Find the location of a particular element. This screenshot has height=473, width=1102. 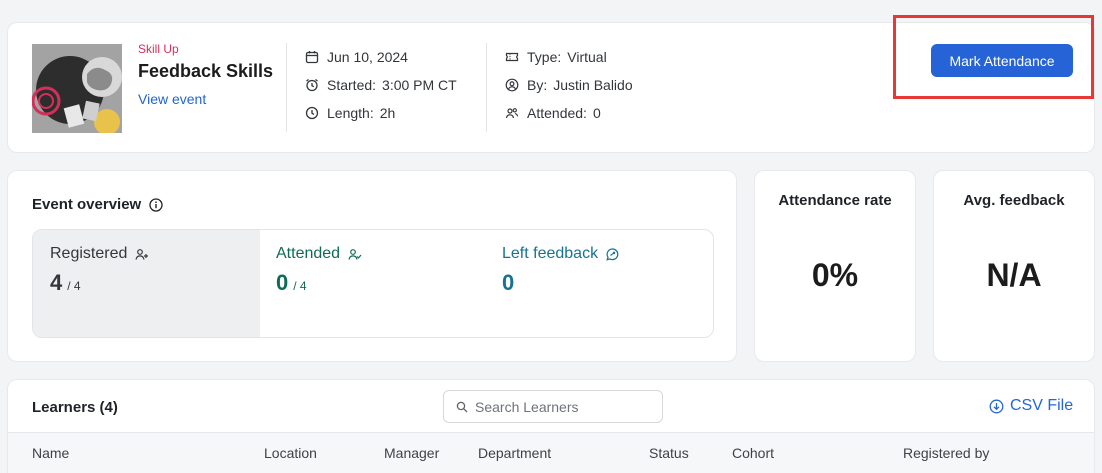

event-started-row: Started: 3:00 PM CT is located at coordinates (381, 85).